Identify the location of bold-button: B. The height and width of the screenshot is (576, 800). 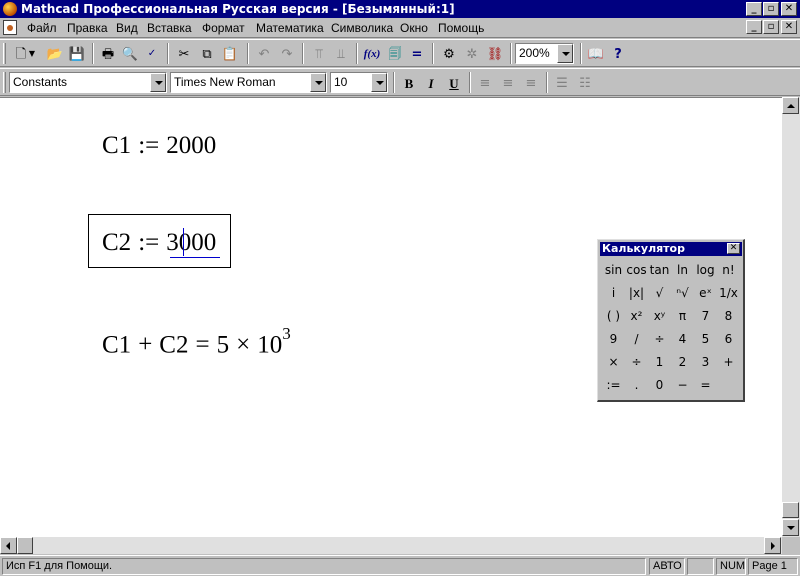
(409, 83).